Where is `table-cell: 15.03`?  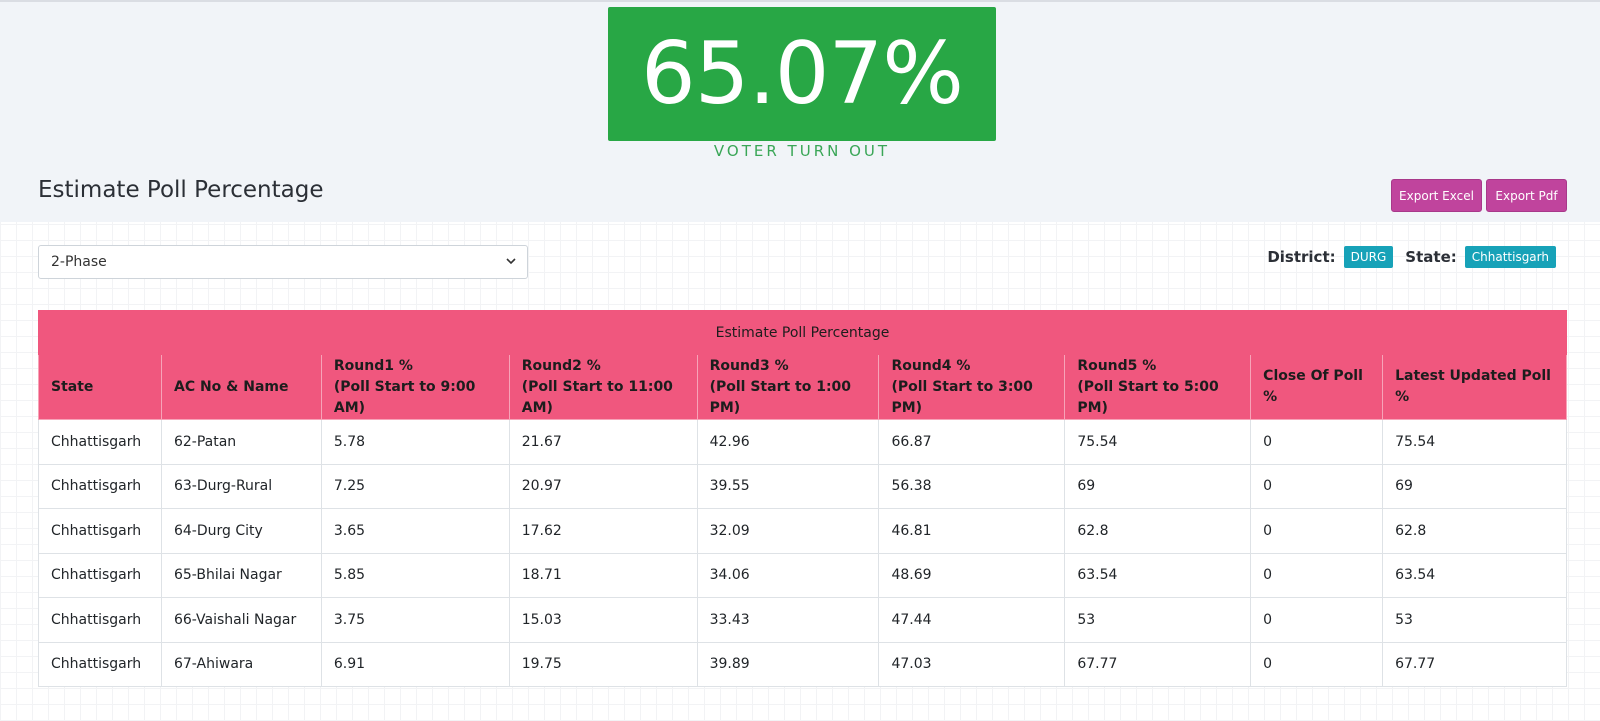 table-cell: 15.03 is located at coordinates (603, 620).